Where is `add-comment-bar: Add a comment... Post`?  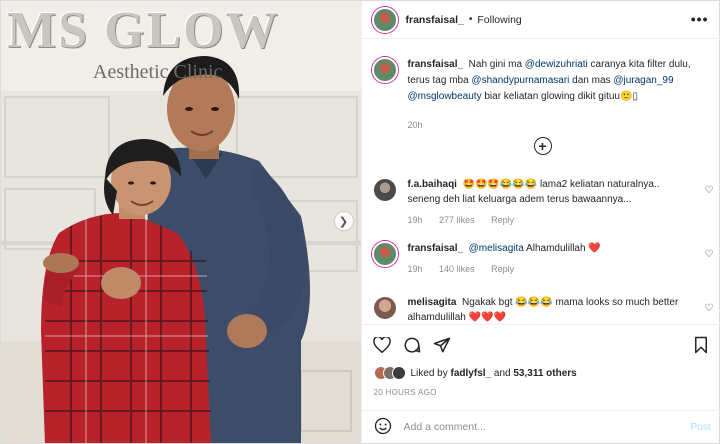 add-comment-bar: Add a comment... Post is located at coordinates (540, 426).